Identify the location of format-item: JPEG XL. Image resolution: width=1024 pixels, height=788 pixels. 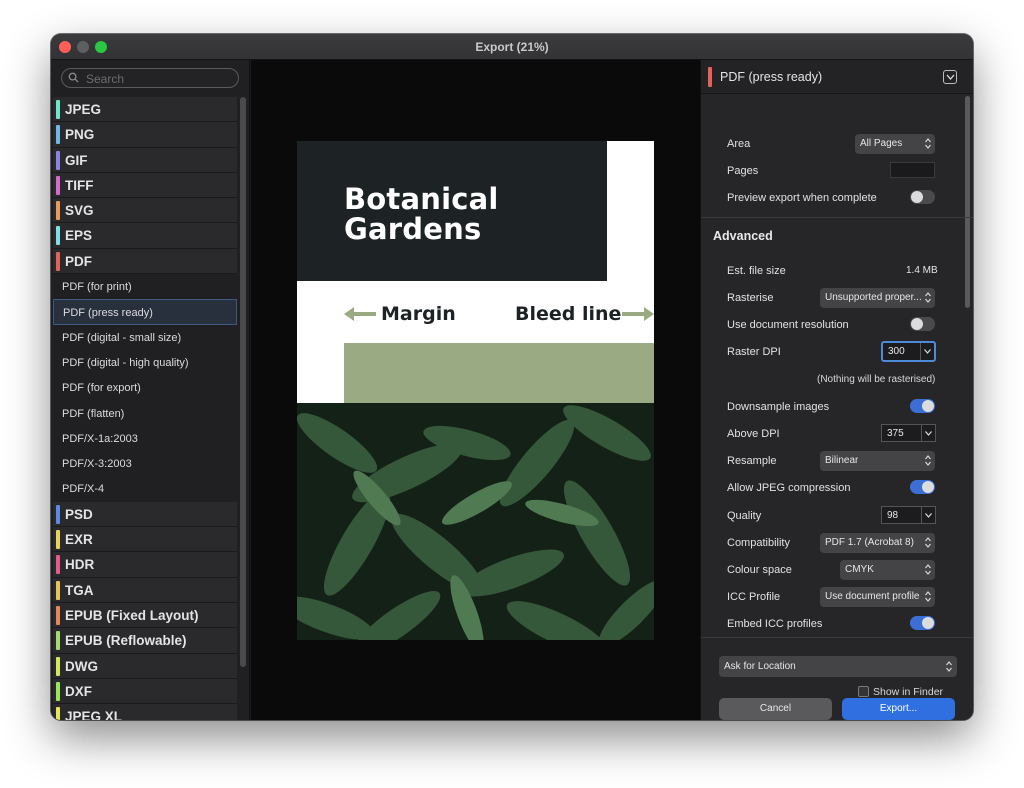
(145, 712).